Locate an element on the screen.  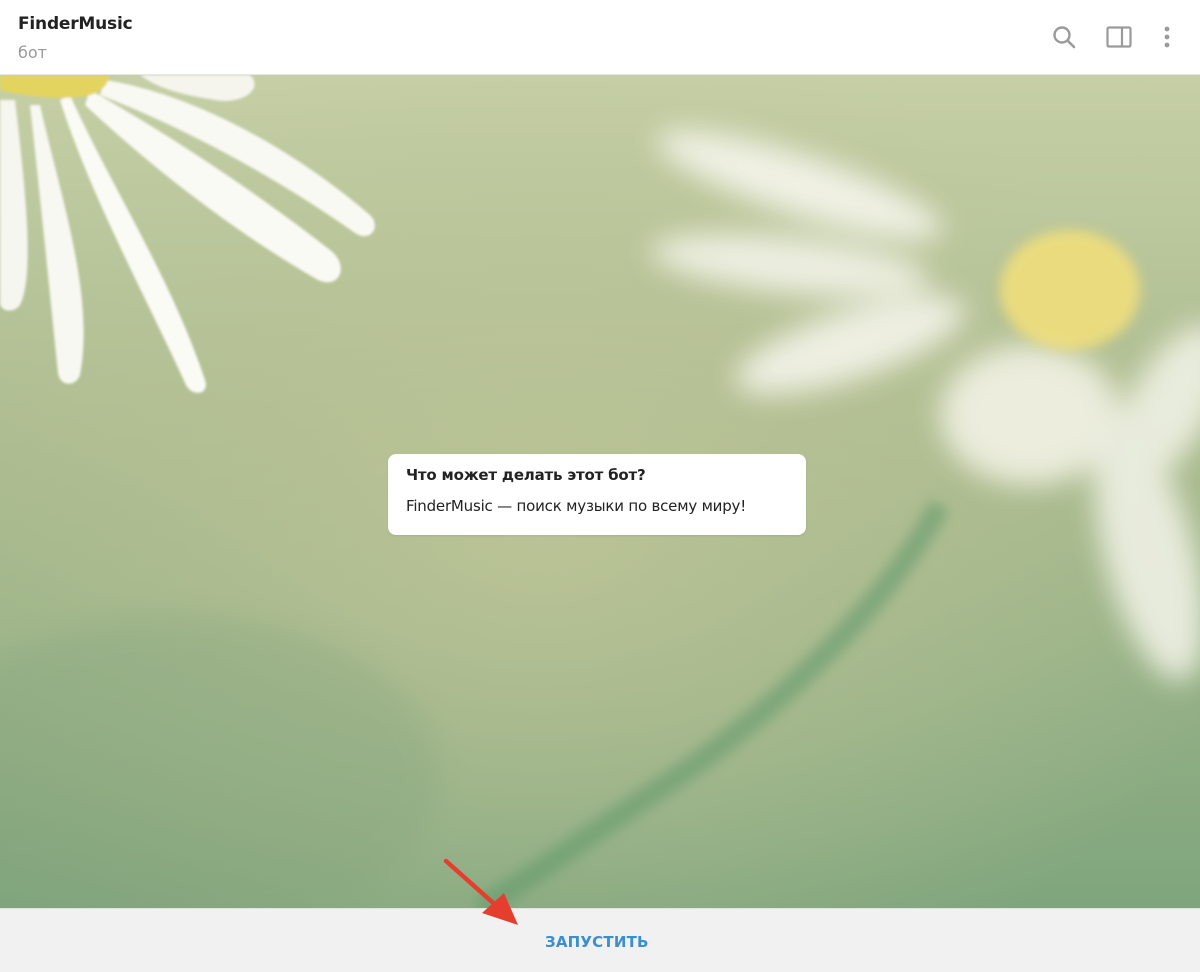
more-vertical-icon is located at coordinates (1167, 37).